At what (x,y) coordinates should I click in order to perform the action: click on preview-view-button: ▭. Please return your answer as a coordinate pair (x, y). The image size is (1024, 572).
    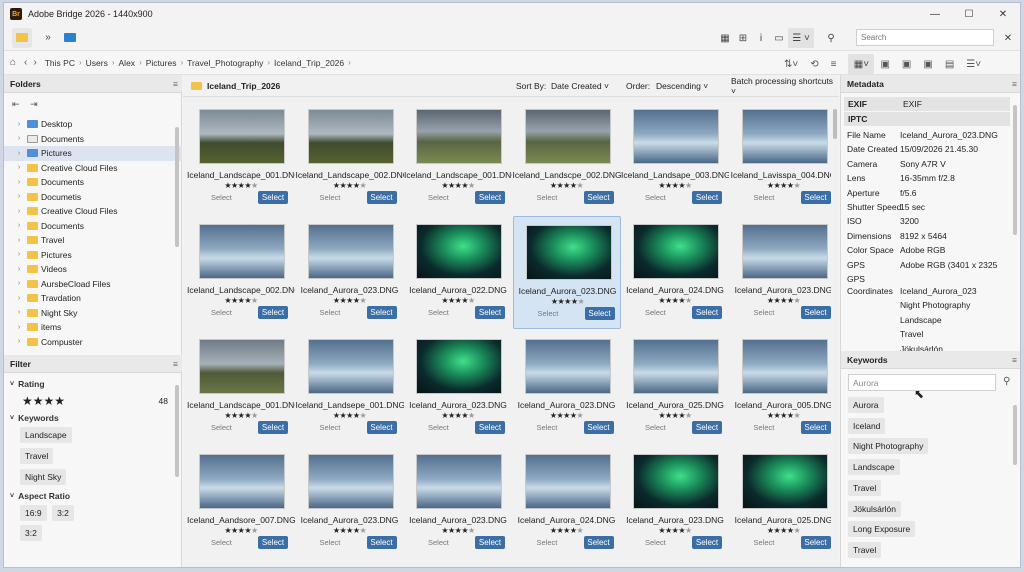
    Looking at the image, I should click on (779, 38).